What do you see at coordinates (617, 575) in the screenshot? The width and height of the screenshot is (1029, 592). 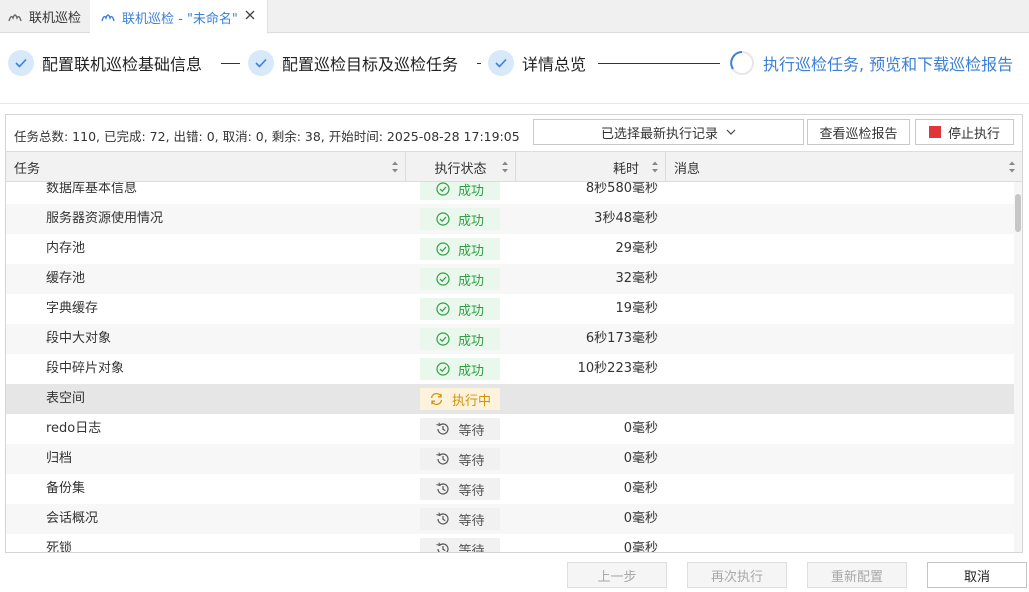 I see `previous-step-button: 上一步` at bounding box center [617, 575].